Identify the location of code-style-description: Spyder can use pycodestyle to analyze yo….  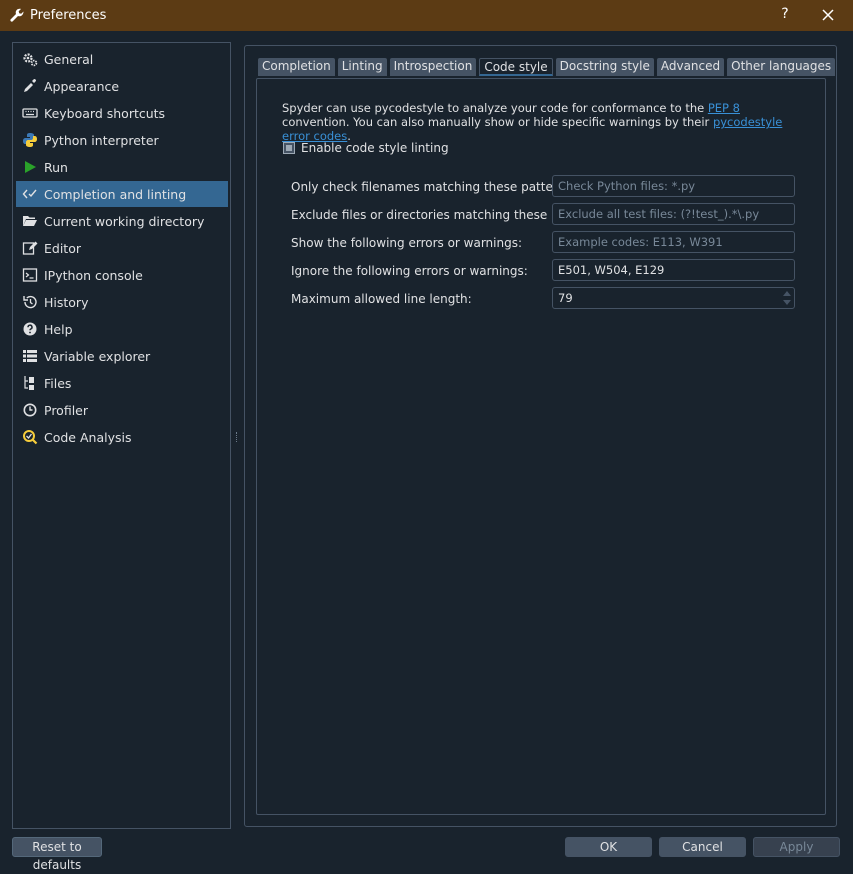
(542, 122).